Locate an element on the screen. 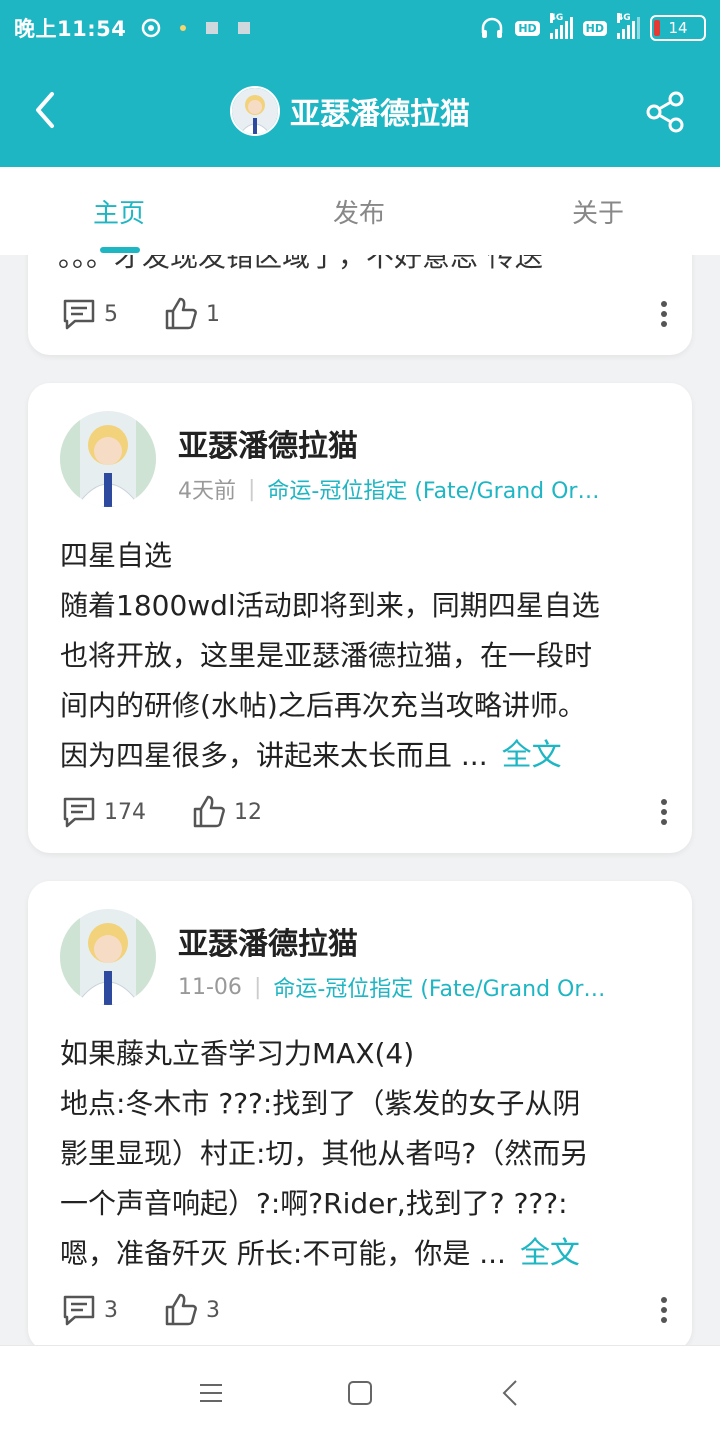 The image size is (720, 1440). post-line: 也将开放，这里是亚瑟潘德拉猫，在一段时 is located at coordinates (326, 655).